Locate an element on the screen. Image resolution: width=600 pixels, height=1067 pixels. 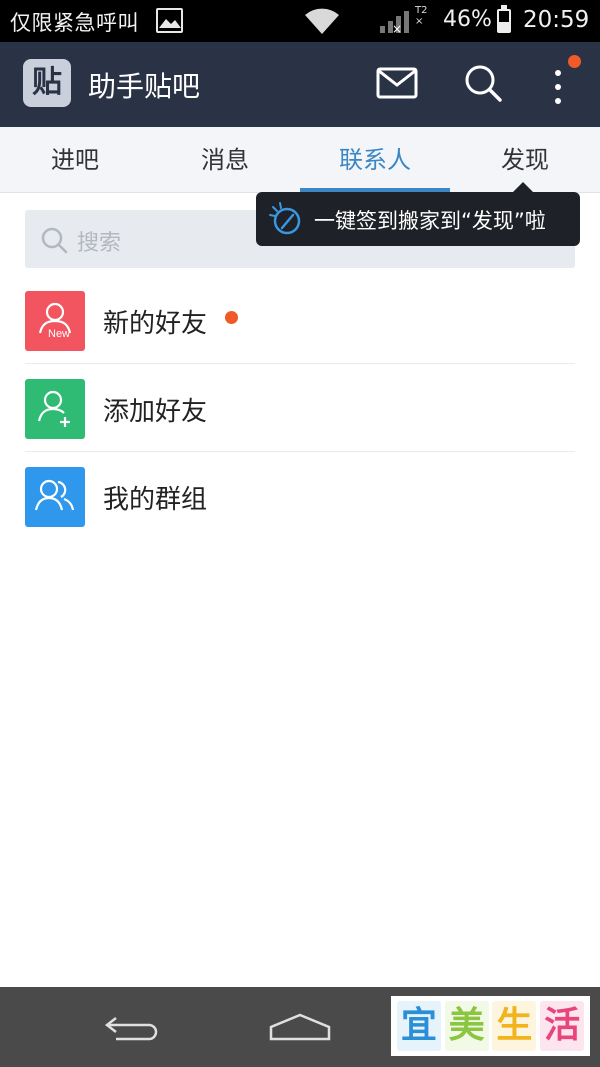
list-label: 新的好友 is located at coordinates (155, 324).